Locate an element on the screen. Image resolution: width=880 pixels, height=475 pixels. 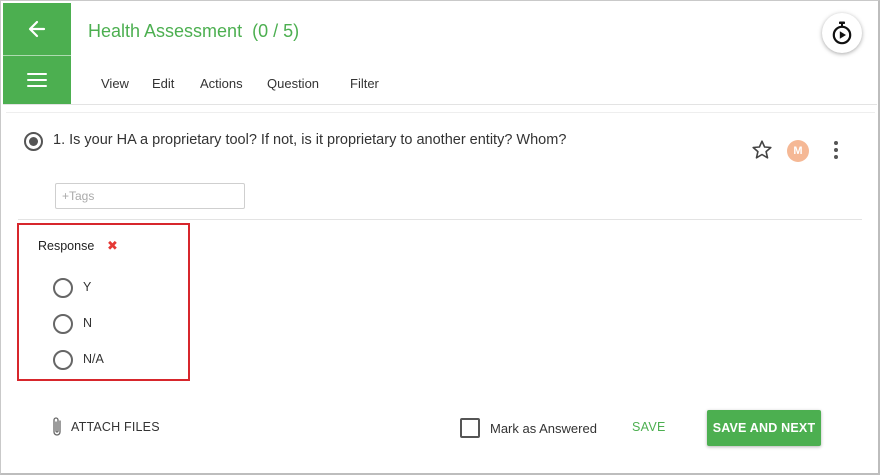
stopwatch-icon is located at coordinates (842, 33).